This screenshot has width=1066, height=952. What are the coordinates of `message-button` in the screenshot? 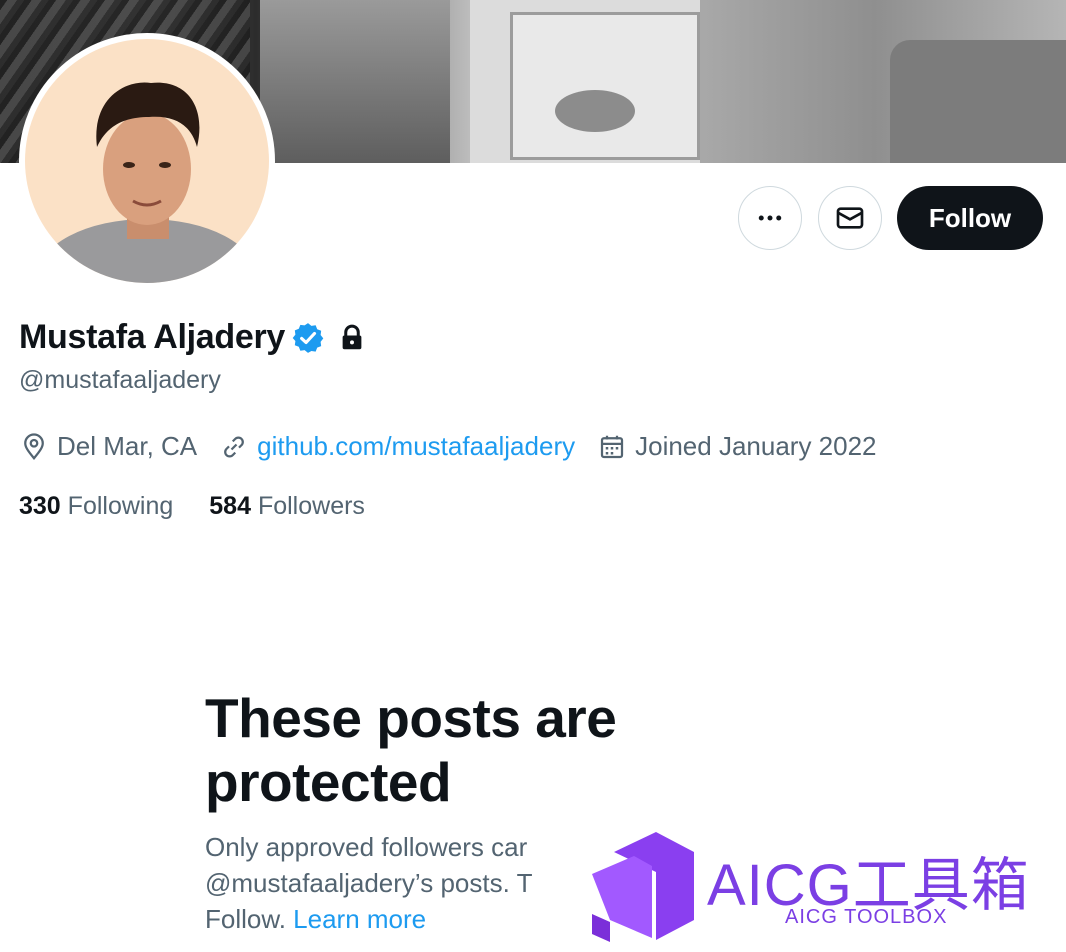 It's located at (850, 218).